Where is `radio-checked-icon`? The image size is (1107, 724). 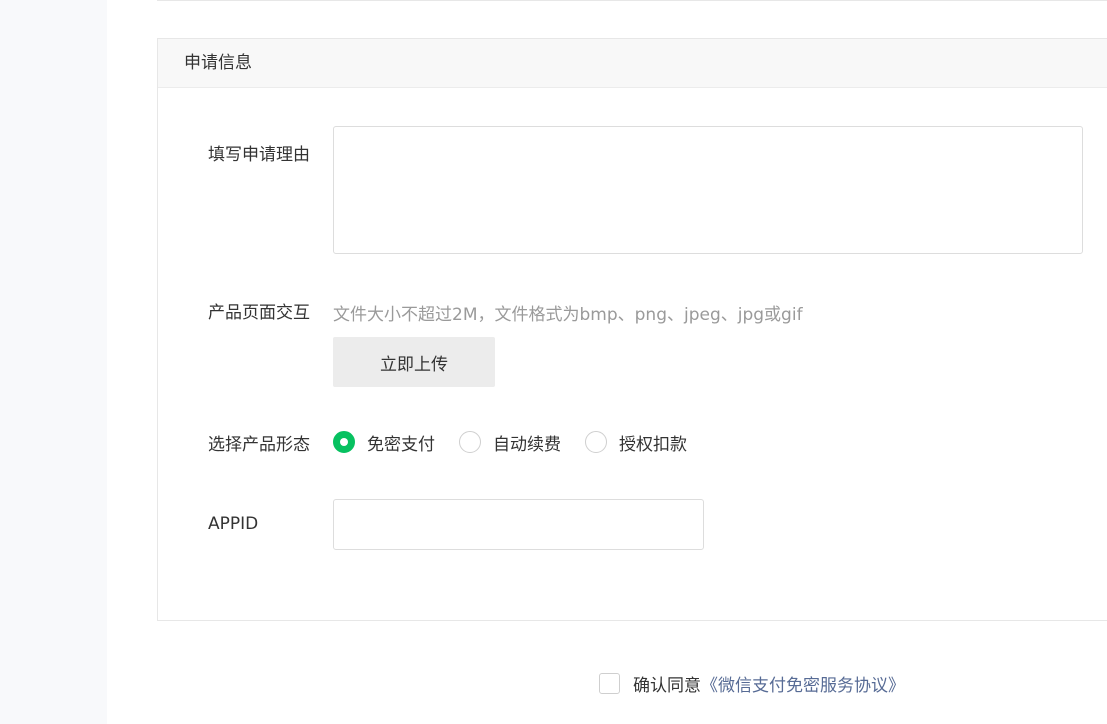
radio-checked-icon is located at coordinates (344, 442).